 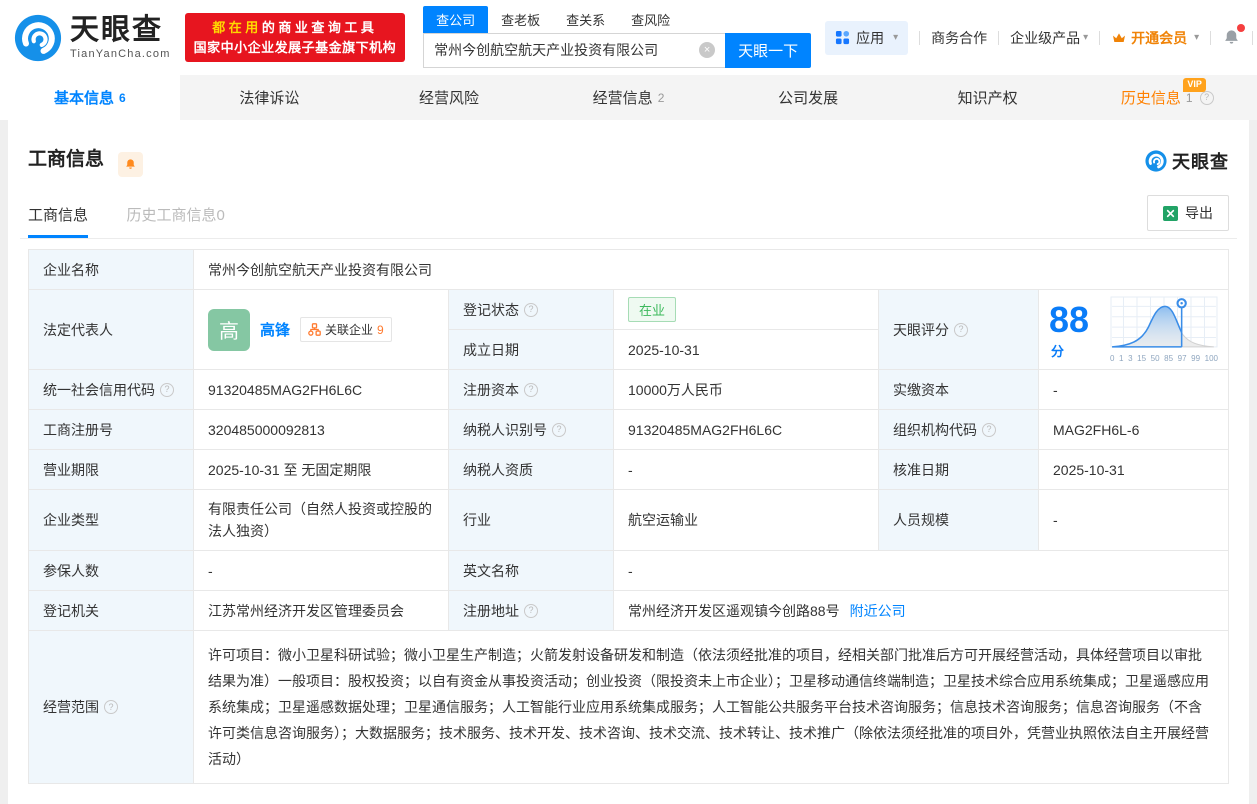 I want to click on search-tab-boss: 查老板, so click(x=520, y=19).